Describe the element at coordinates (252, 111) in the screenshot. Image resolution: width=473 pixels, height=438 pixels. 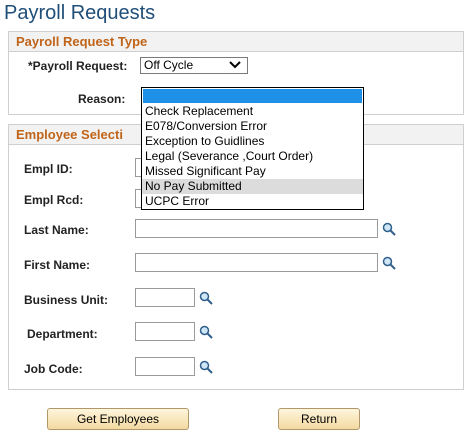
I see `reason-option: Check Replacement` at that location.